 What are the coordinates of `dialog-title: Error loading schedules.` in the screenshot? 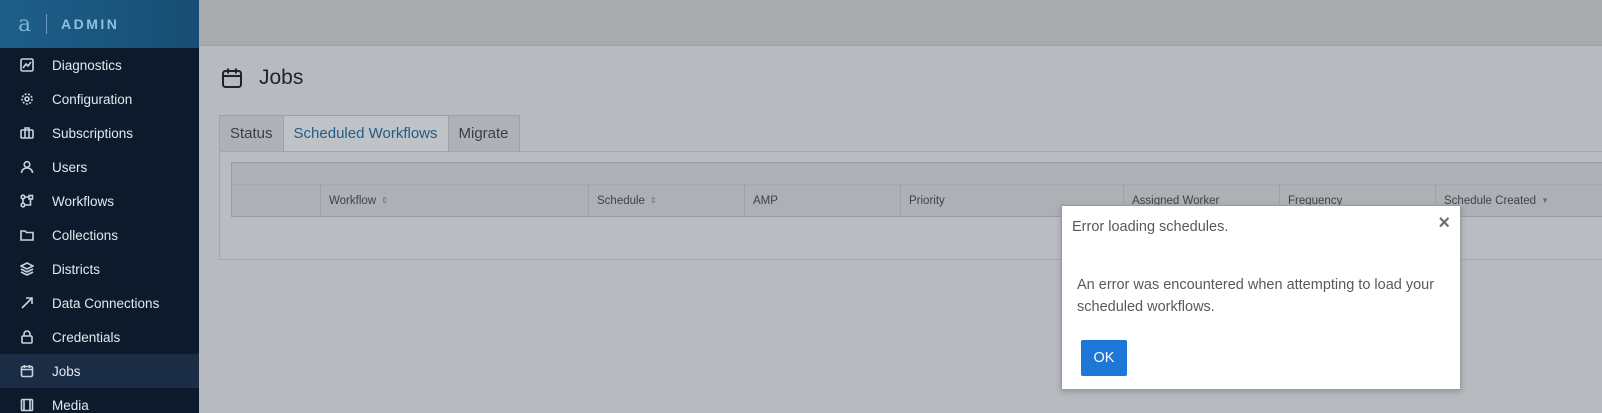 It's located at (1150, 227).